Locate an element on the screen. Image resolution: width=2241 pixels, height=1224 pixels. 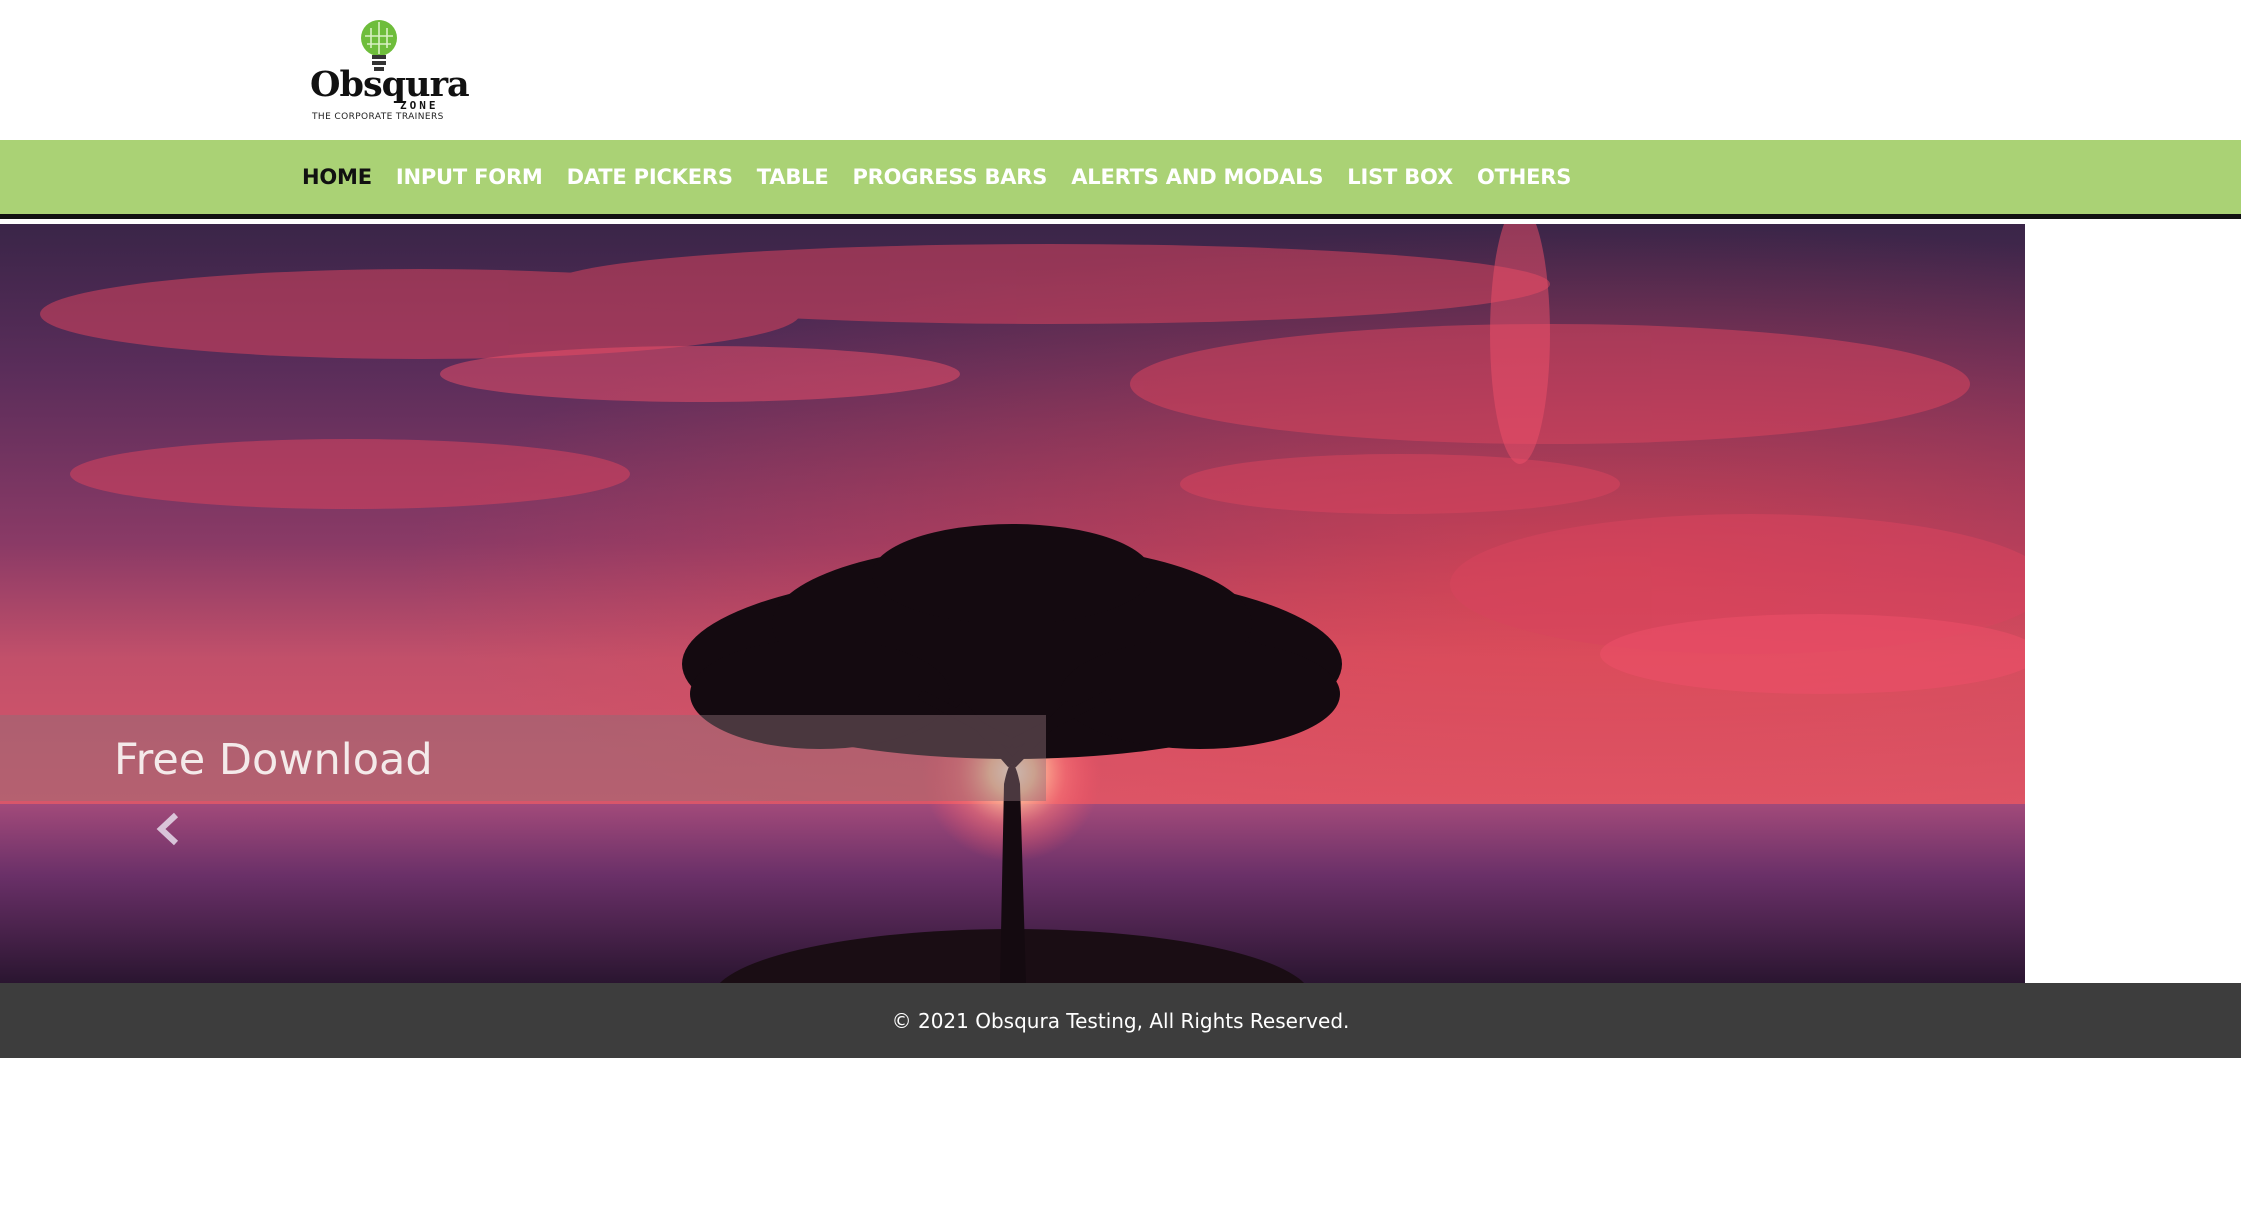
logo-tagline: THE CORPORATE TRAINERS is located at coordinates (378, 117).